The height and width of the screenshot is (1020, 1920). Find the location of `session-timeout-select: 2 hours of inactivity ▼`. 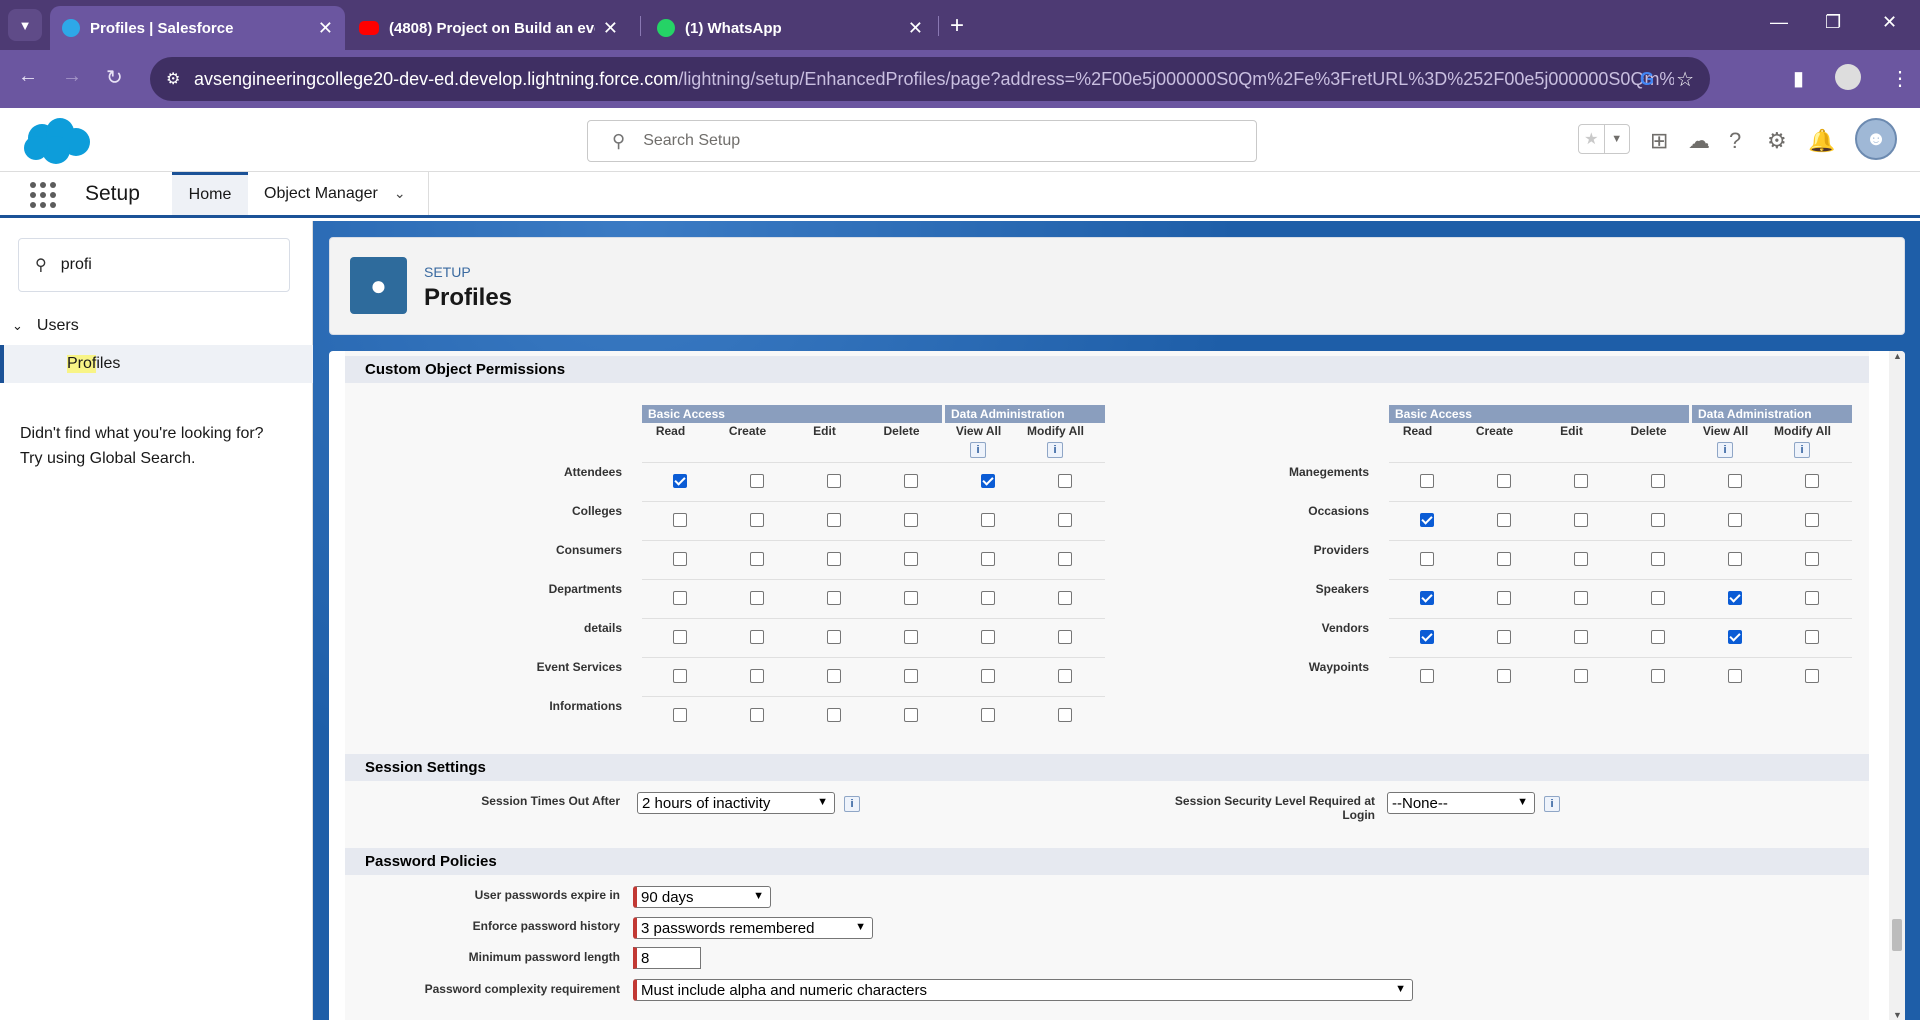

session-timeout-select: 2 hours of inactivity ▼ is located at coordinates (736, 803).